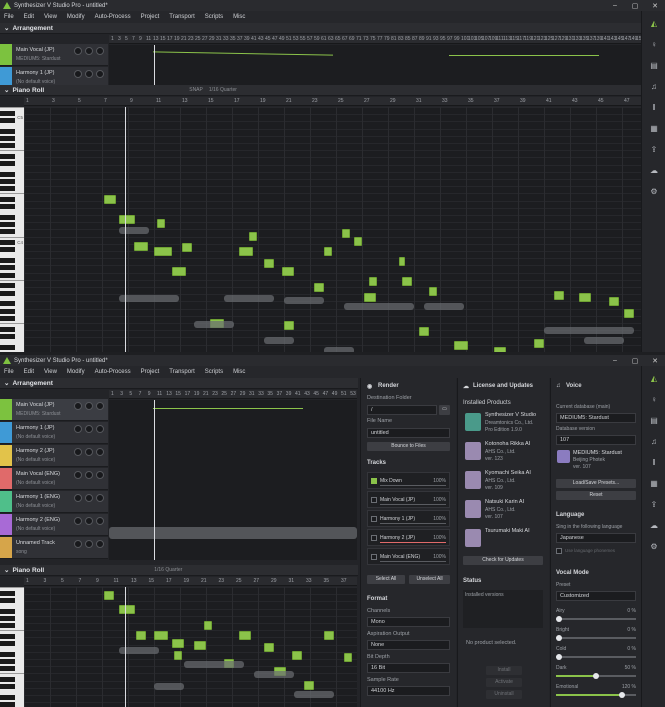 This screenshot has width=665, height=707. I want to click on product-row: Kotonoha Rikka AI AHS Co., Ltd. ver. 123, so click(504, 453).